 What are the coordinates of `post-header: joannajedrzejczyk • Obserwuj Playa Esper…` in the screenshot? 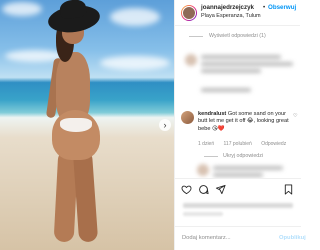 It's located at (237, 13).